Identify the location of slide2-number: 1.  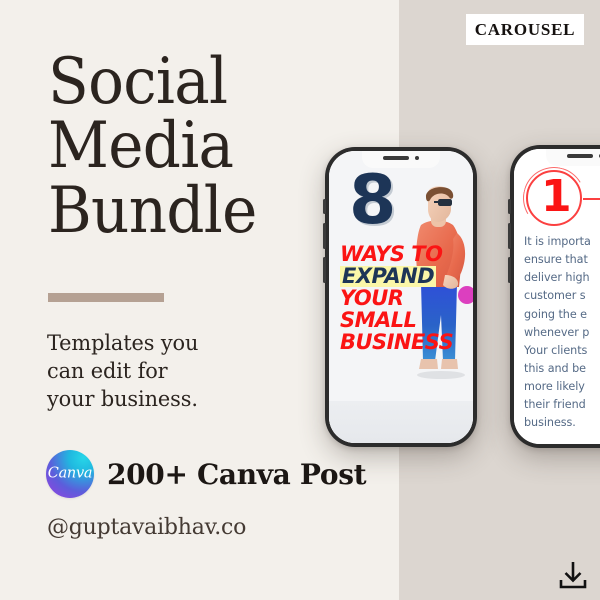
(556, 196).